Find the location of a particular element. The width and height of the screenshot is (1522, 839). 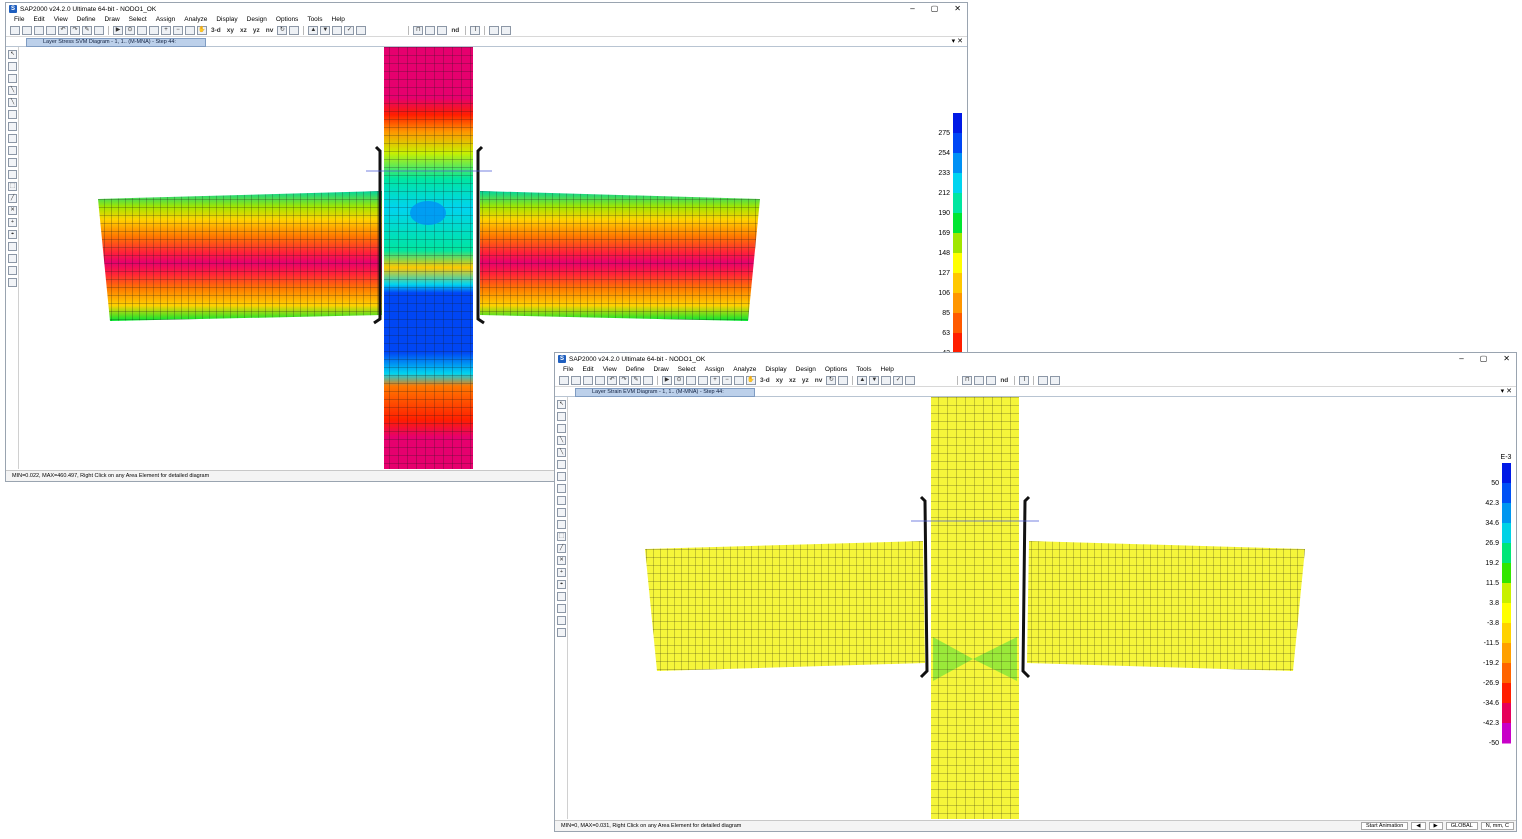

close-icon: ✕ is located at coordinates (1506, 359).